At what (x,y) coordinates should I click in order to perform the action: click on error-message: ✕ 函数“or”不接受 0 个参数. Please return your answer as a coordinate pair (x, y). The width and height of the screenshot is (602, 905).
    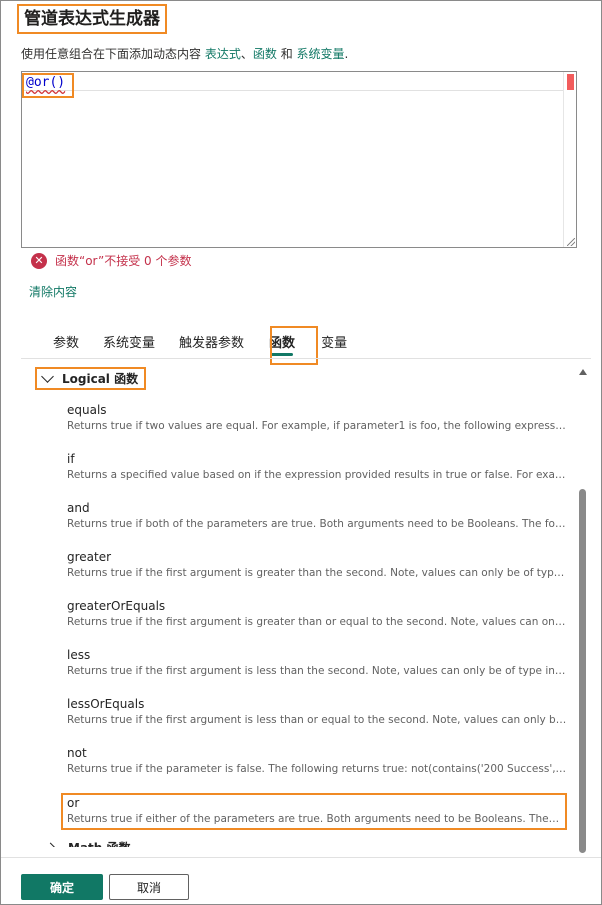
    Looking at the image, I should click on (111, 260).